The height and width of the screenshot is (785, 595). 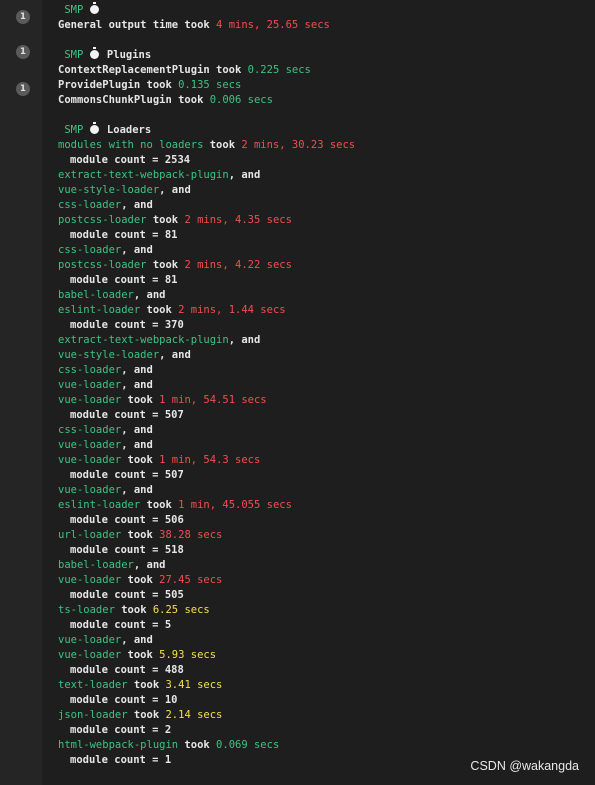 What do you see at coordinates (126, 55) in the screenshot?
I see `console-text: Plugins` at bounding box center [126, 55].